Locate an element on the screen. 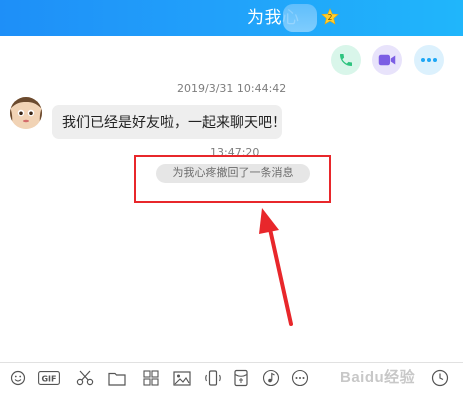 The image size is (463, 413). red-packet-button is located at coordinates (241, 378).